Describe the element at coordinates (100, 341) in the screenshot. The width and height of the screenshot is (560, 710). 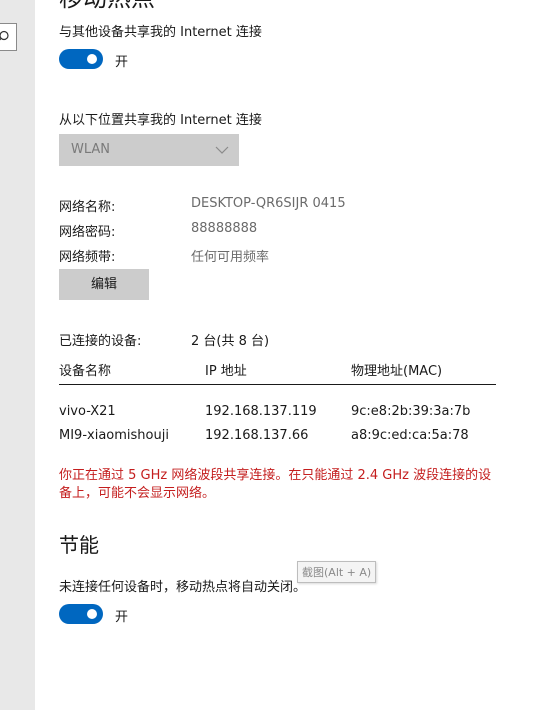
I see `connected-devices-label: 已连接的设备:` at that location.